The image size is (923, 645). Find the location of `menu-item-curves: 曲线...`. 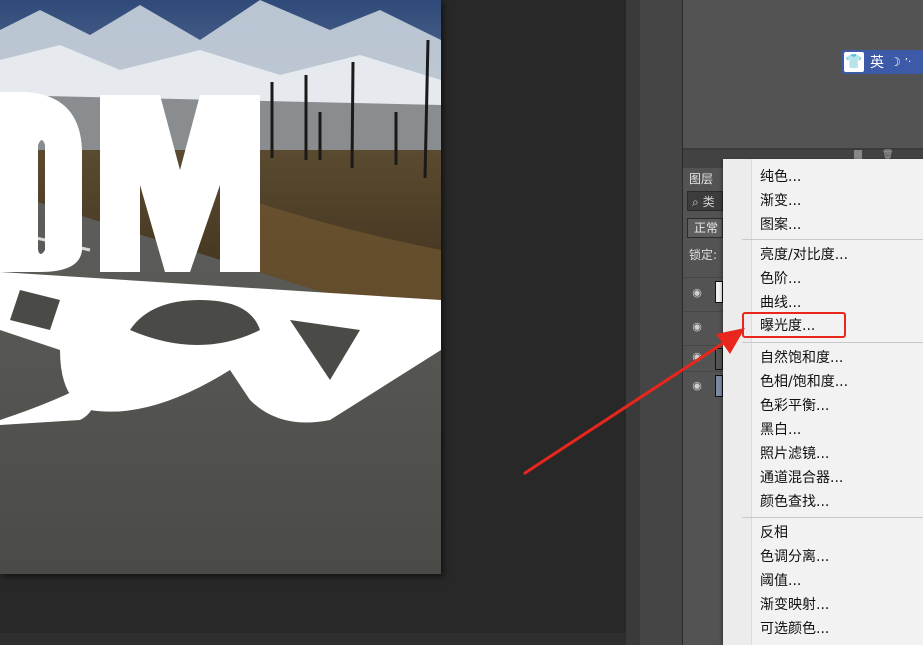

menu-item-curves: 曲线... is located at coordinates (780, 303).